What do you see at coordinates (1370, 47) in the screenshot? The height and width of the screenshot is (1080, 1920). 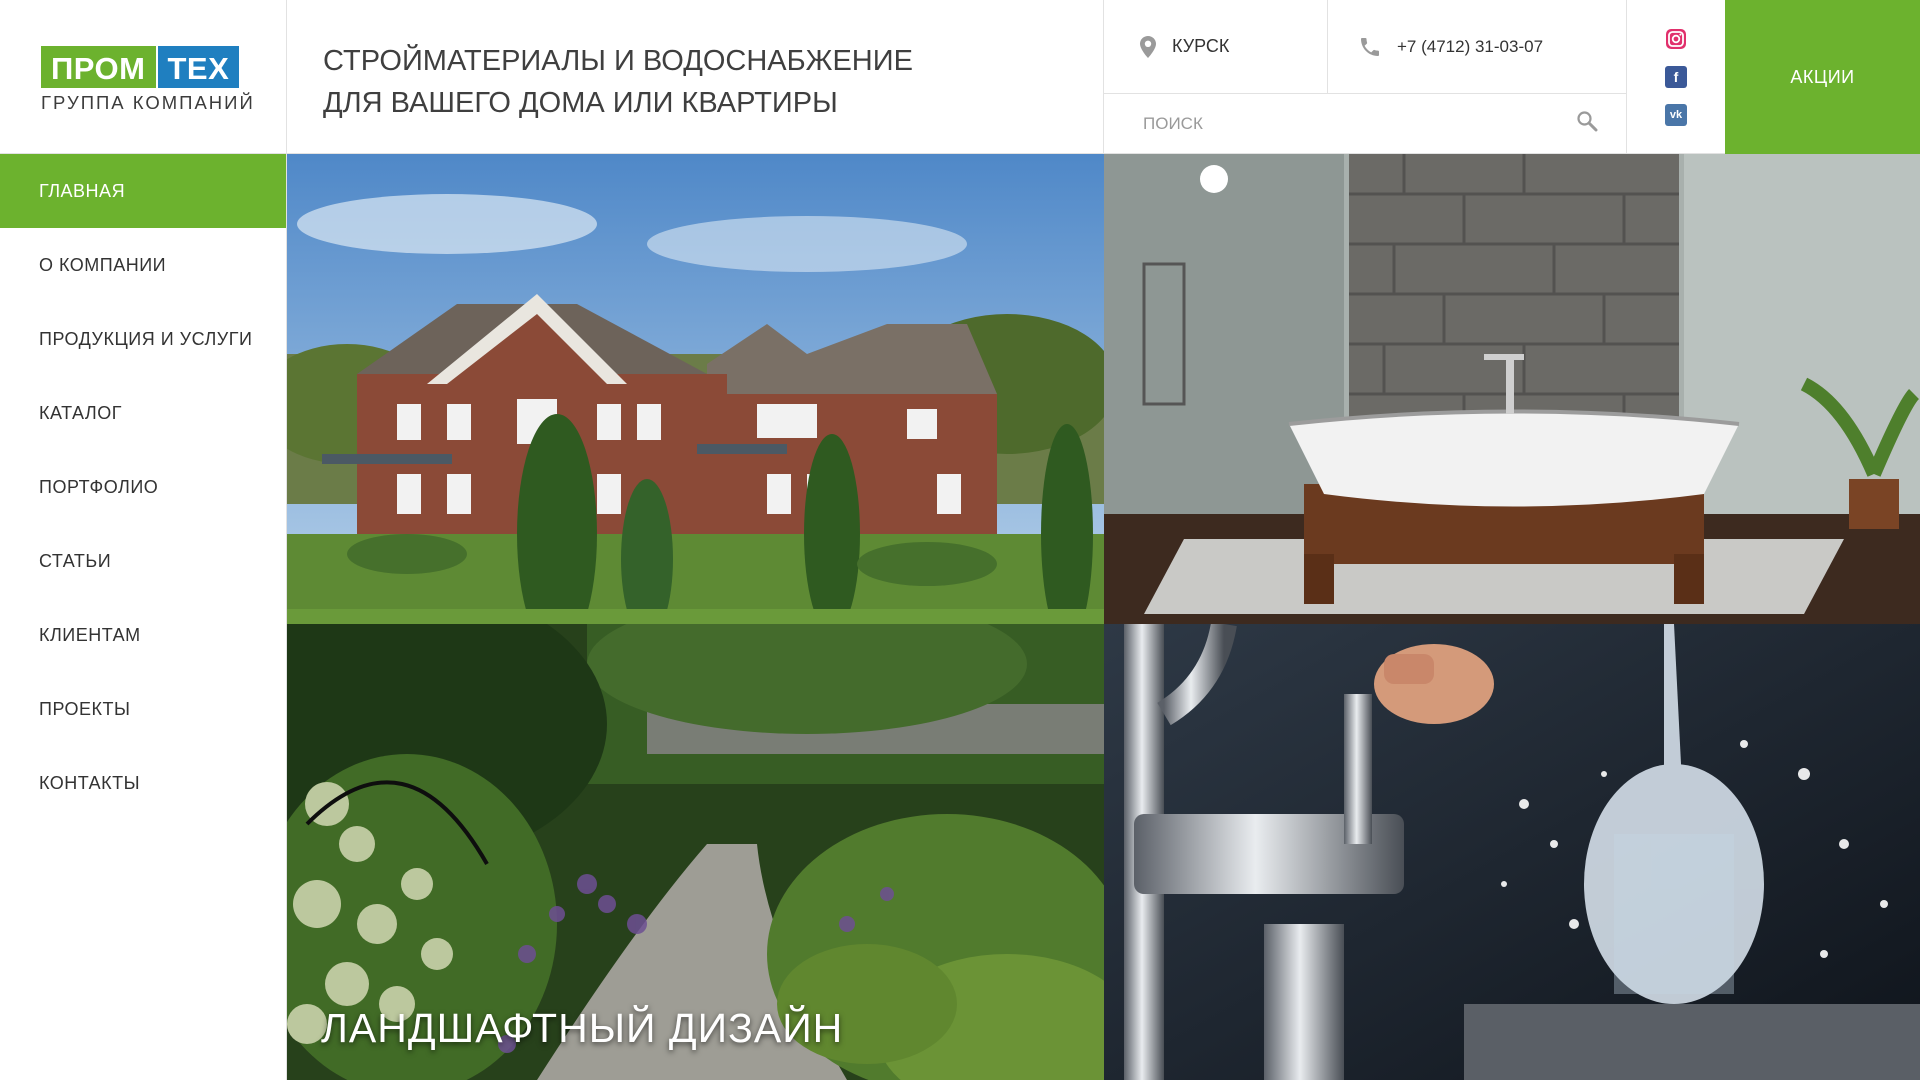 I see `phone-icon` at bounding box center [1370, 47].